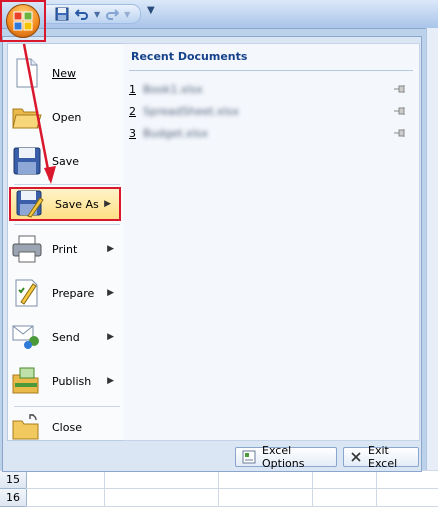 The width and height of the screenshot is (438, 507). I want to click on menu-item-new: New, so click(65, 73).